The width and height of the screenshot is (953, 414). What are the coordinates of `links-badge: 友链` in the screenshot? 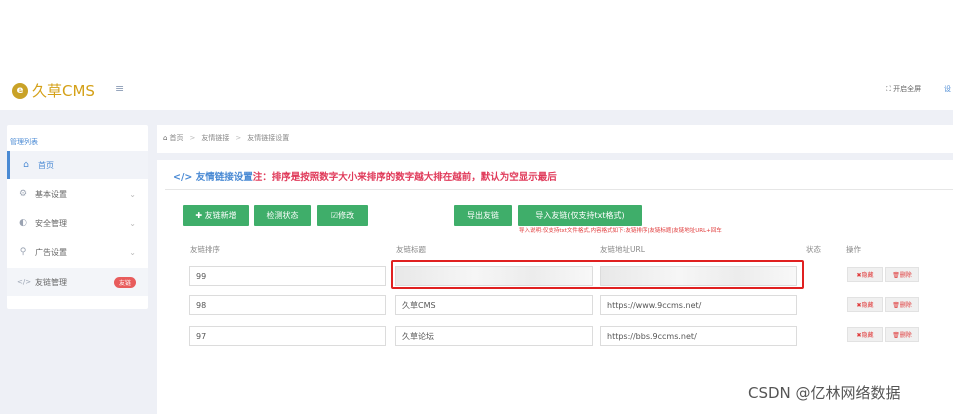 It's located at (124, 282).